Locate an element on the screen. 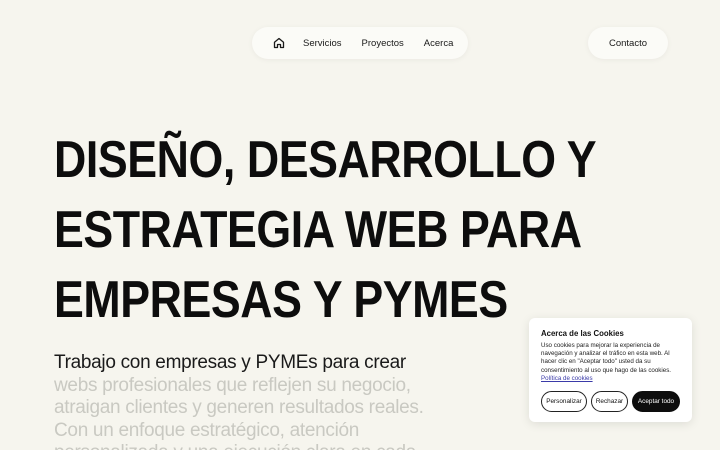  cookie-policy-link: Política de cookies is located at coordinates (567, 378).